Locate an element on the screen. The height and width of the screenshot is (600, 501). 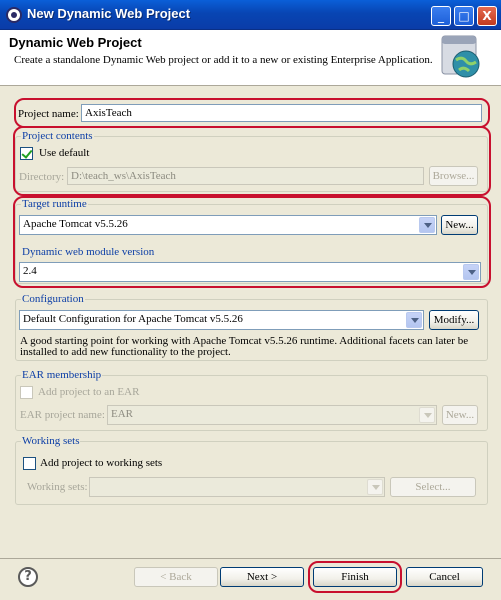
add-to-ear-checkbox is located at coordinates (26, 392).